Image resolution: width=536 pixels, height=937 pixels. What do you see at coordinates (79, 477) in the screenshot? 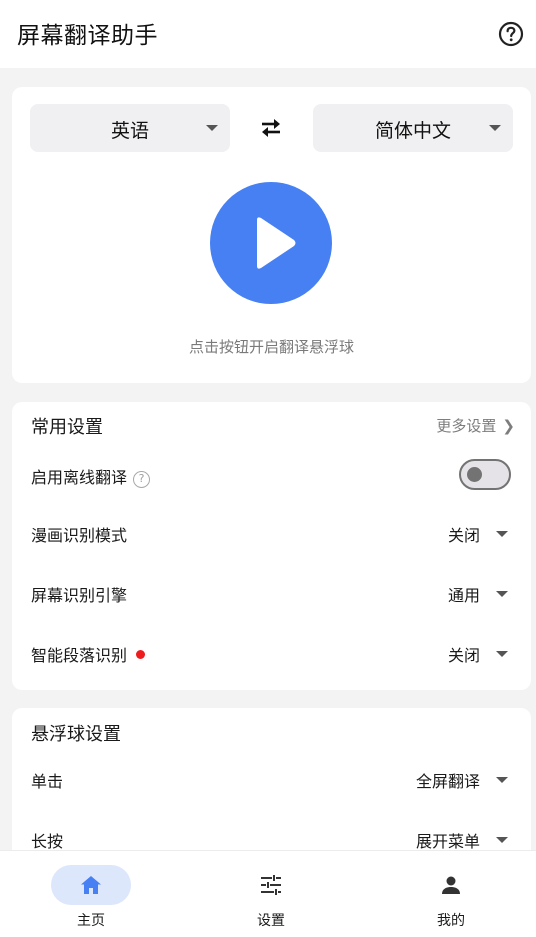
I see `offline-translate-label: 启用离线翻译` at bounding box center [79, 477].